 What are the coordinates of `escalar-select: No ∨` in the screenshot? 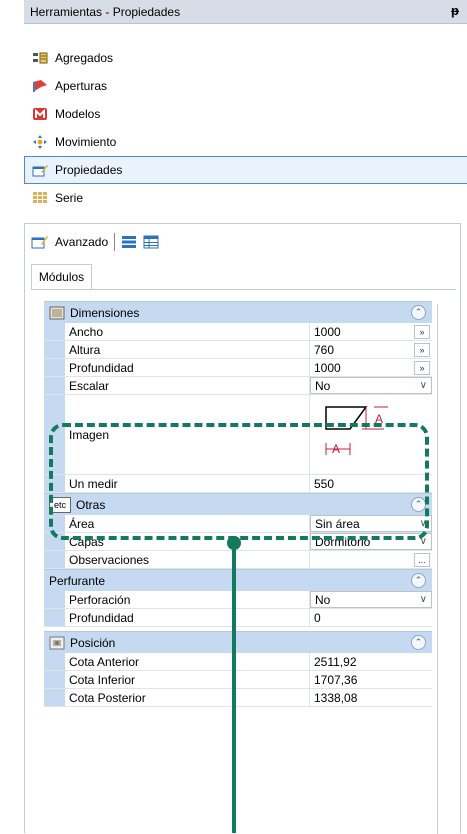 It's located at (371, 385).